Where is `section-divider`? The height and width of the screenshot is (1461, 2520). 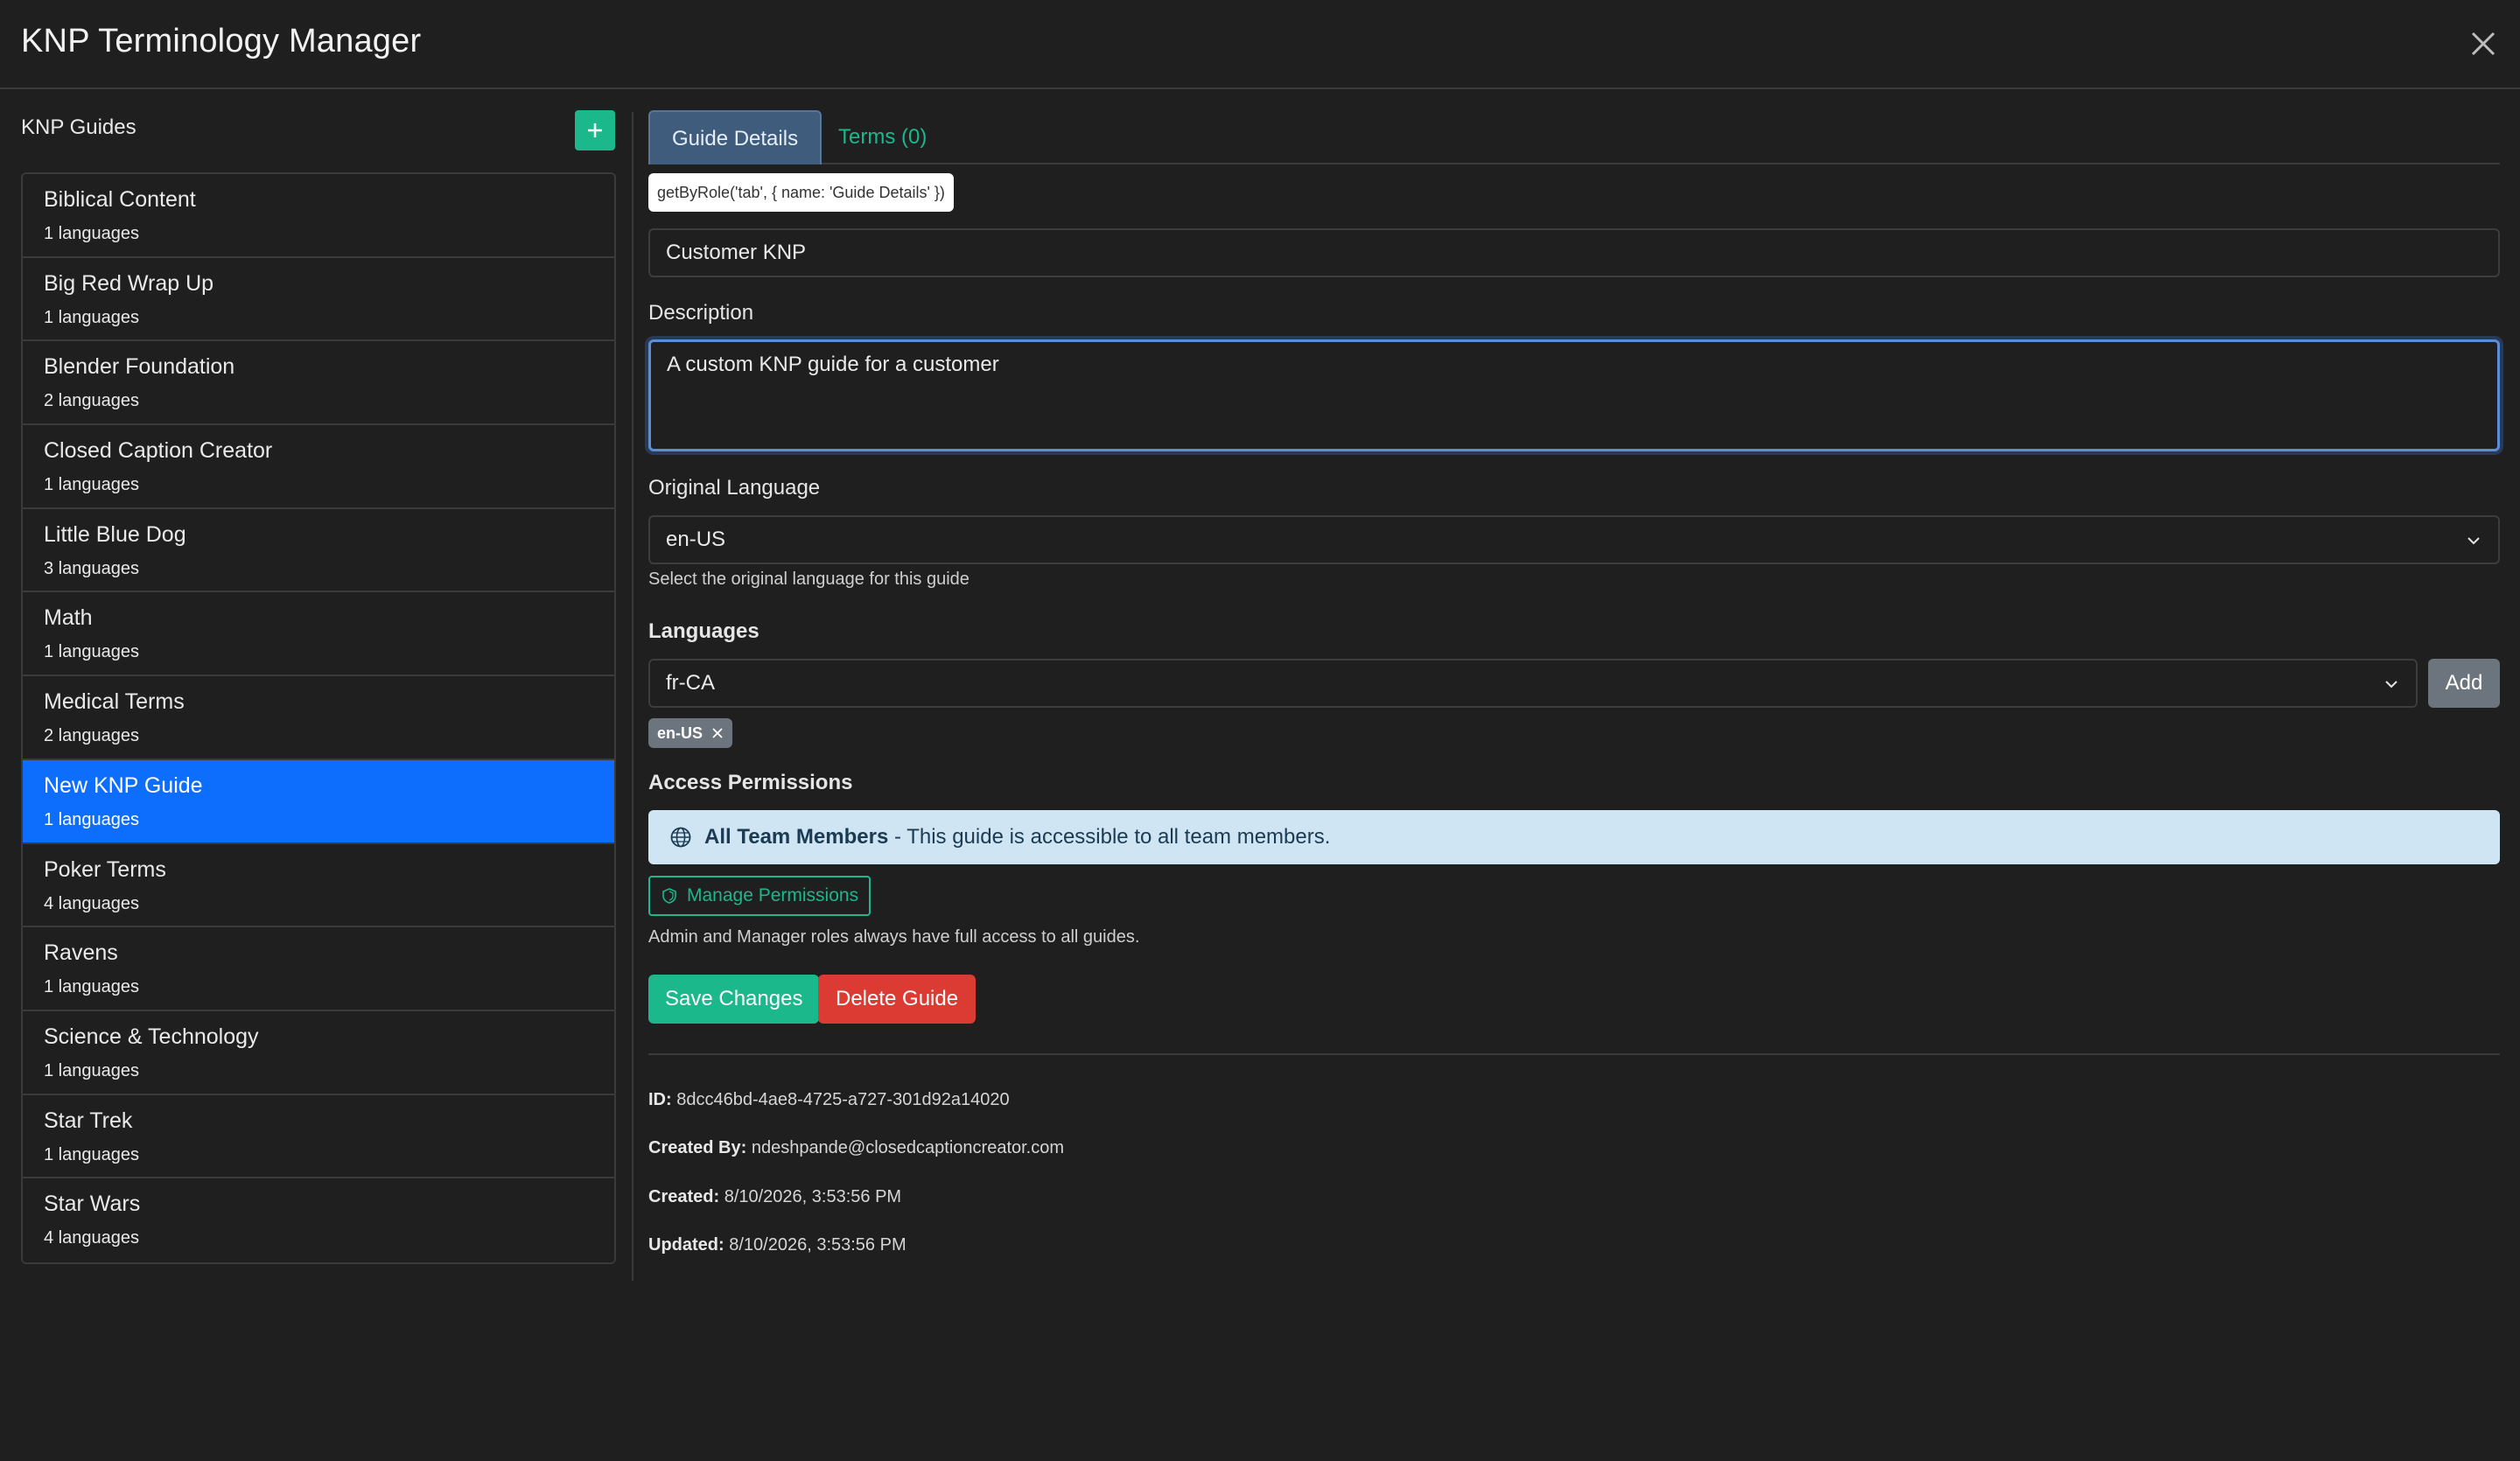 section-divider is located at coordinates (1574, 1054).